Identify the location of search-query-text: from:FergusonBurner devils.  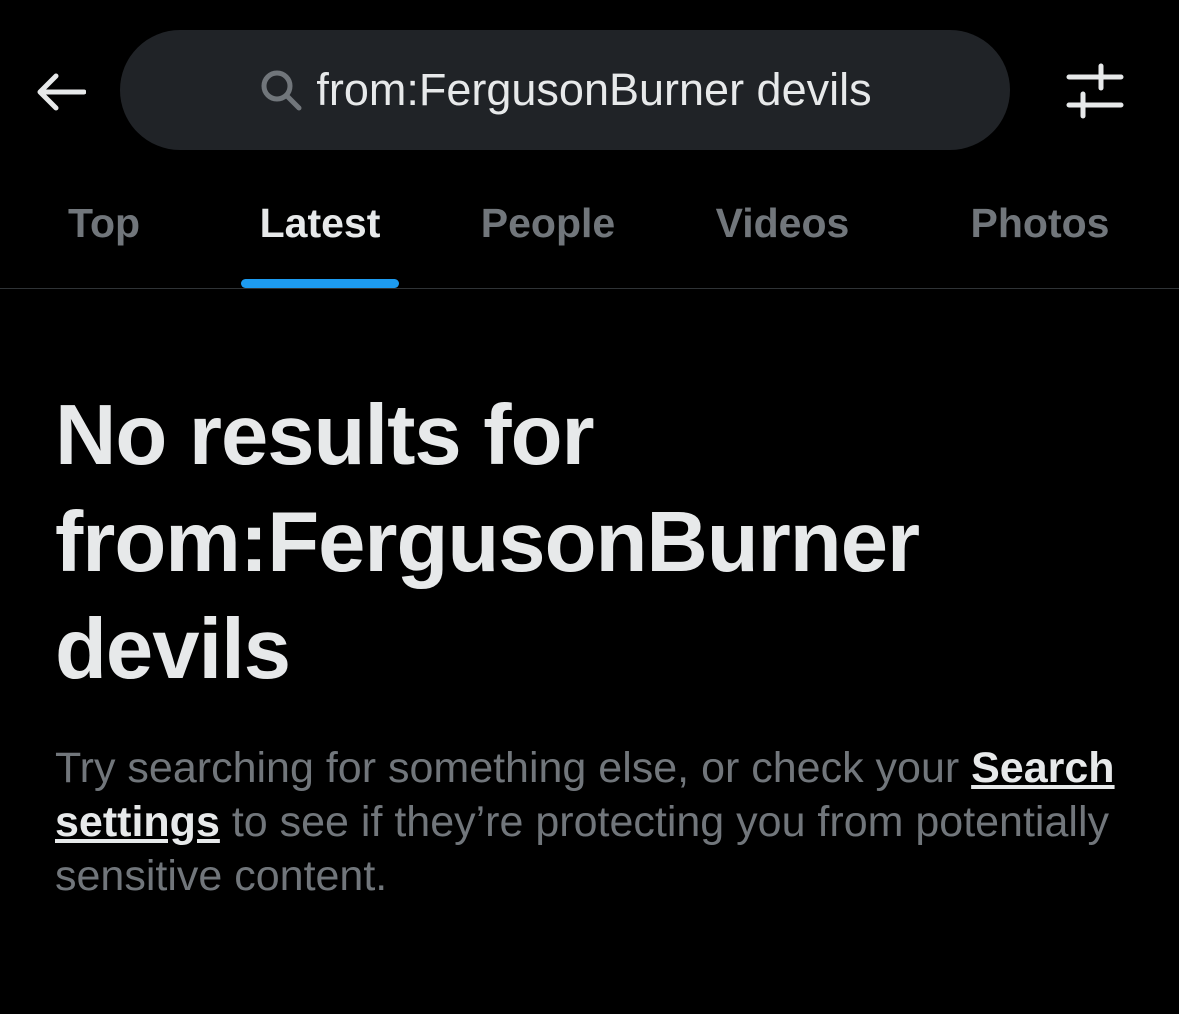
(594, 89).